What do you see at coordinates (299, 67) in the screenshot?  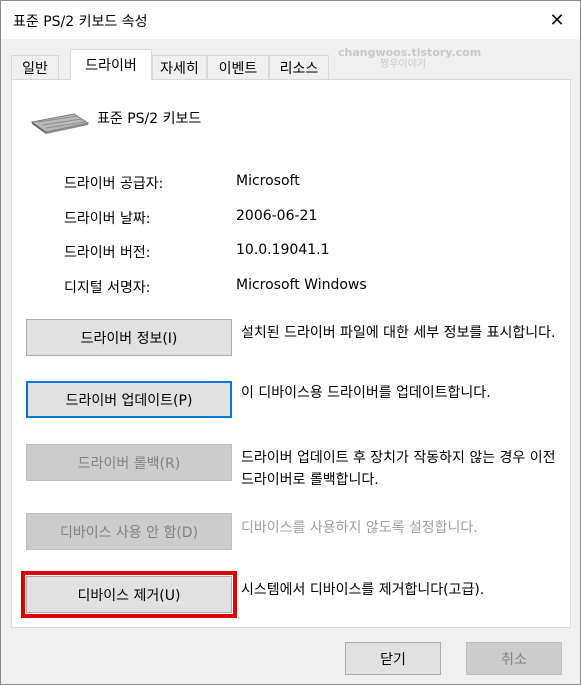 I see `tab-resources: 리소스` at bounding box center [299, 67].